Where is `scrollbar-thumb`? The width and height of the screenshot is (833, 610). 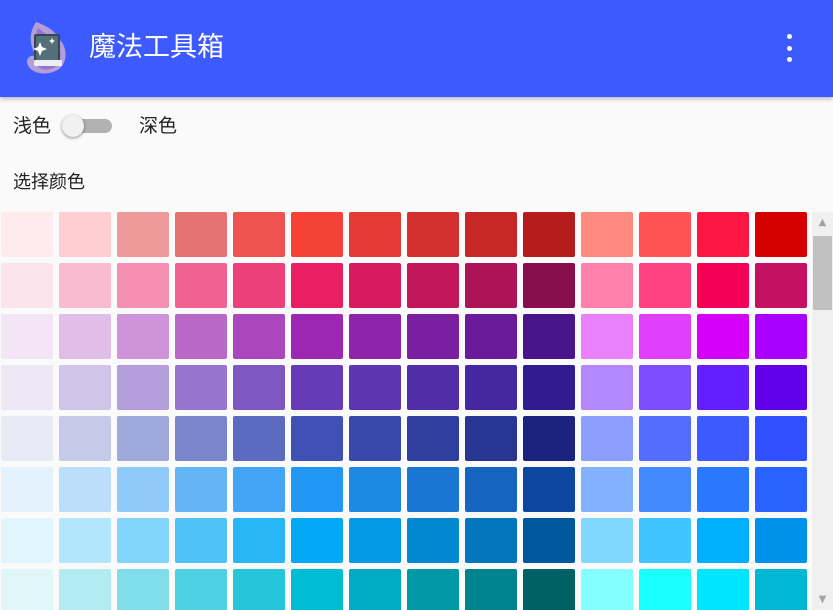
scrollbar-thumb is located at coordinates (822, 273).